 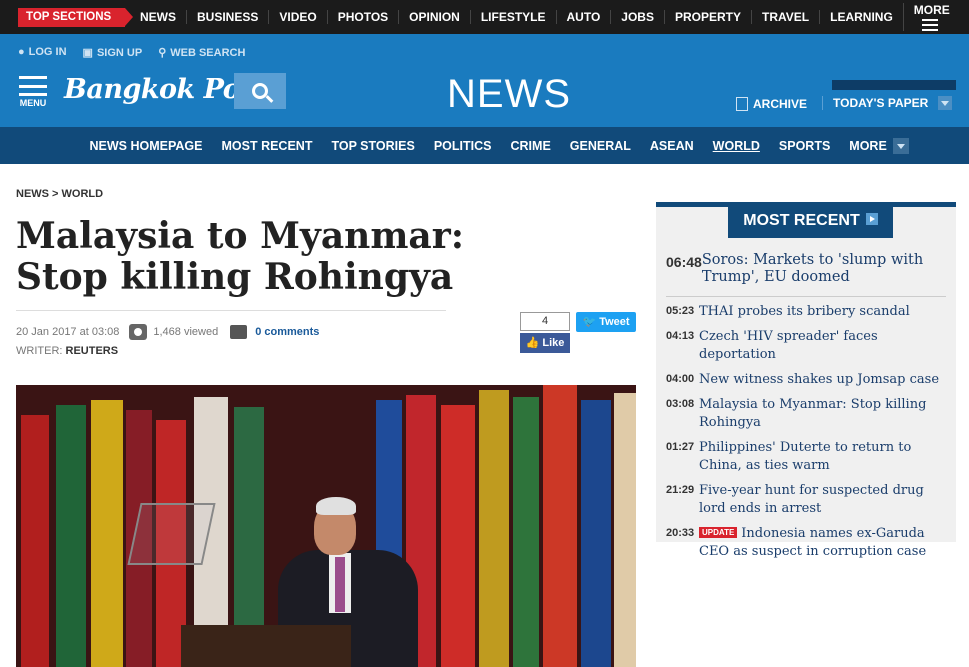 I want to click on top-nav-more: MORE, so click(x=935, y=17).